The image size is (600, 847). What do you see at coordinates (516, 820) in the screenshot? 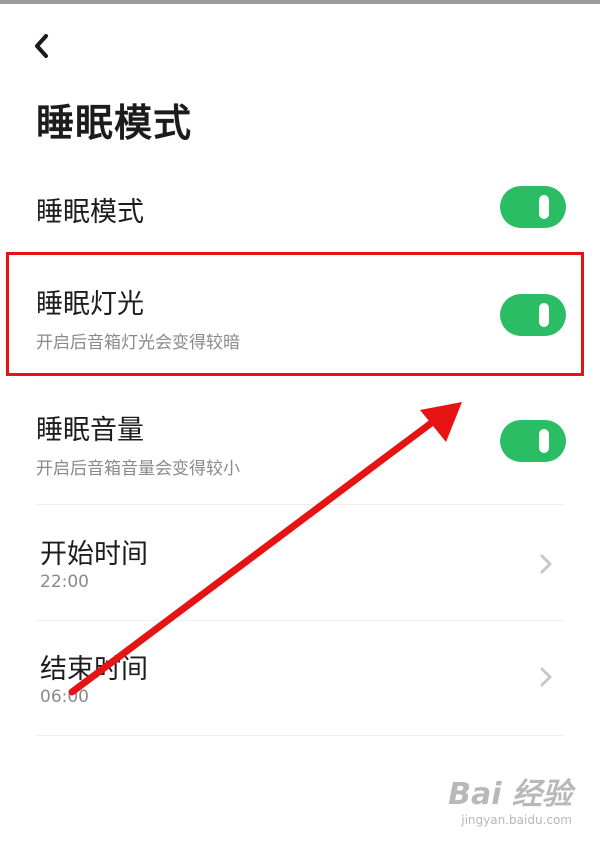
I see `watermark-url: jingyan.baidu.com` at bounding box center [516, 820].